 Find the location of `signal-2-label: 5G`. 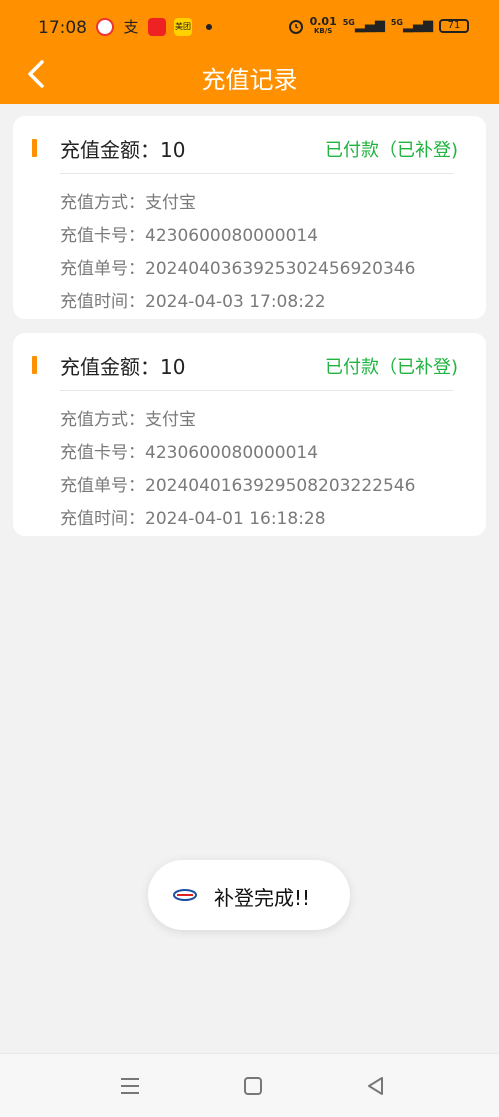

signal-2-label: 5G is located at coordinates (396, 22).